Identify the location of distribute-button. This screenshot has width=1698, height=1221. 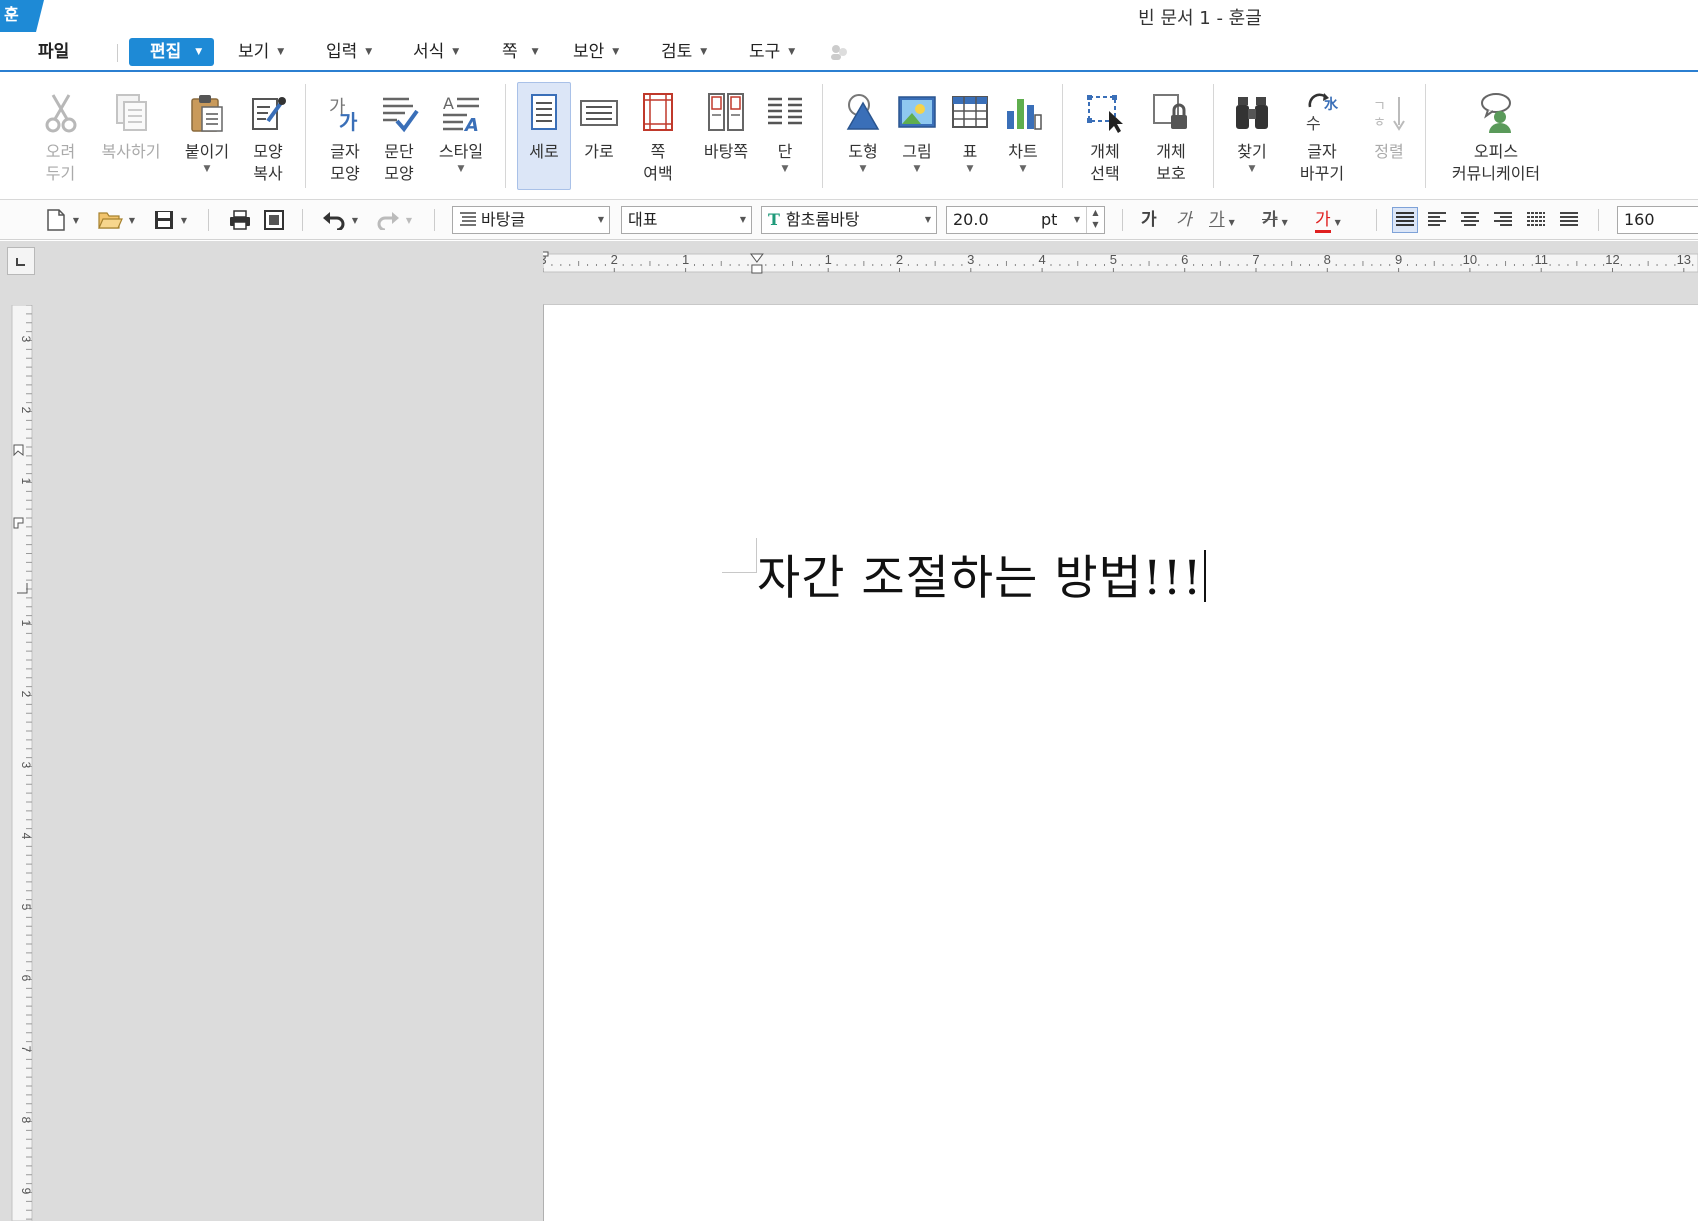
(1536, 220).